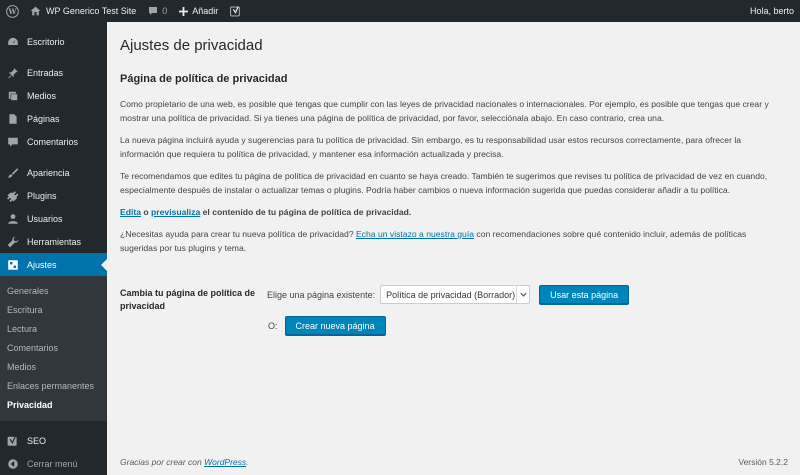 Image resolution: width=800 pixels, height=475 pixels. What do you see at coordinates (53, 405) in the screenshot?
I see `submenu-item-privacidad: Privacidad` at bounding box center [53, 405].